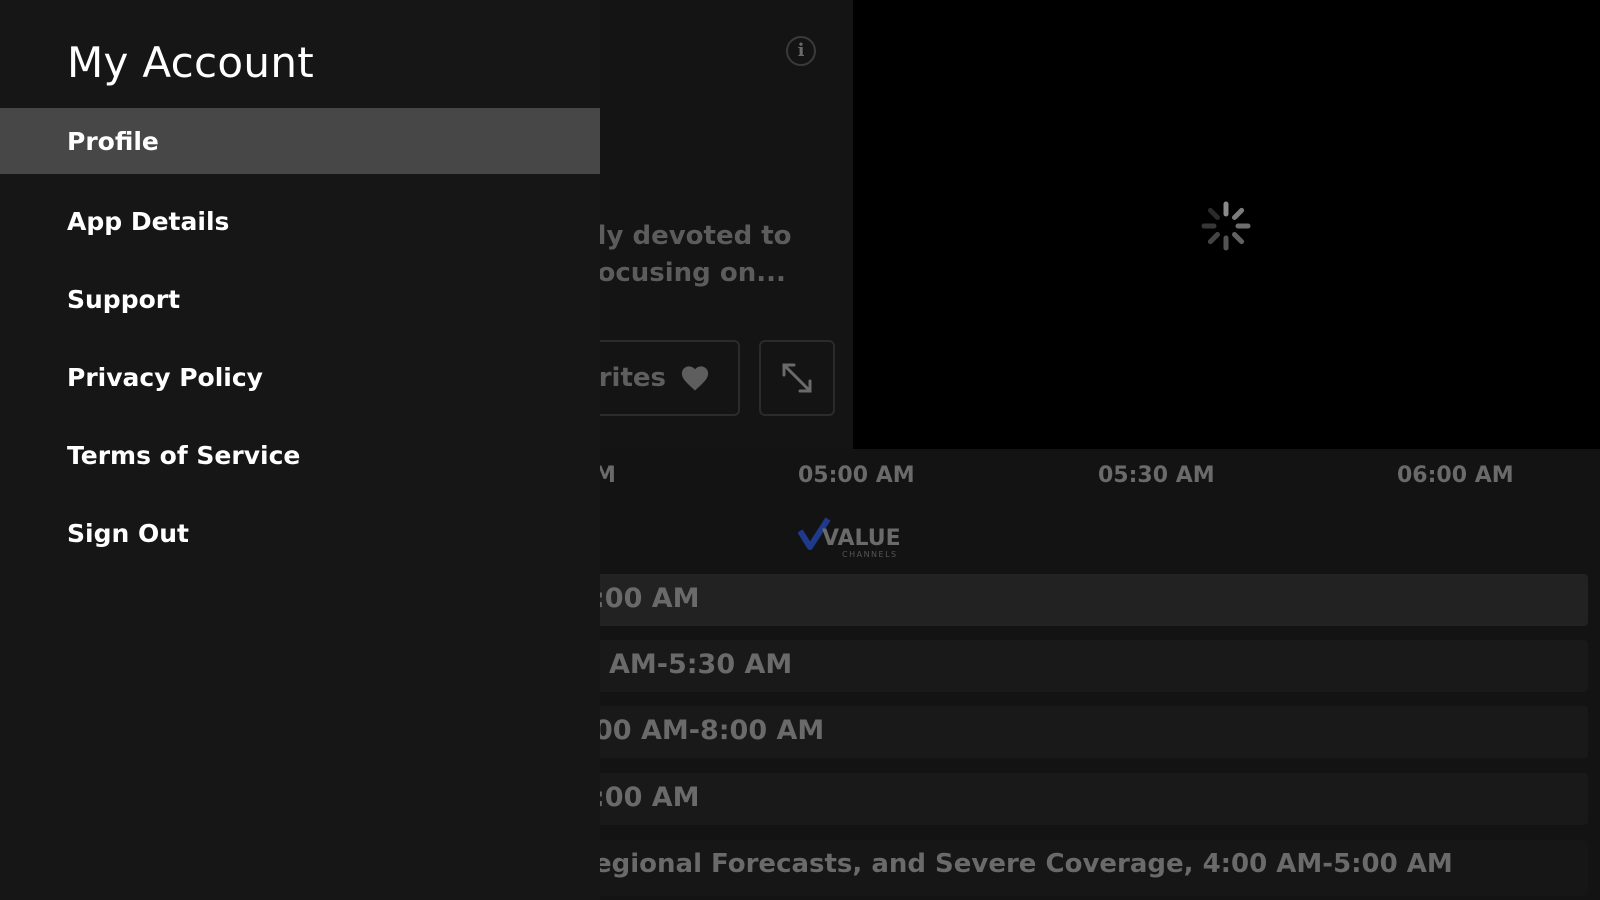 The image size is (1600, 900). Describe the element at coordinates (113, 141) in the screenshot. I see `menu-item-label: Profile` at that location.